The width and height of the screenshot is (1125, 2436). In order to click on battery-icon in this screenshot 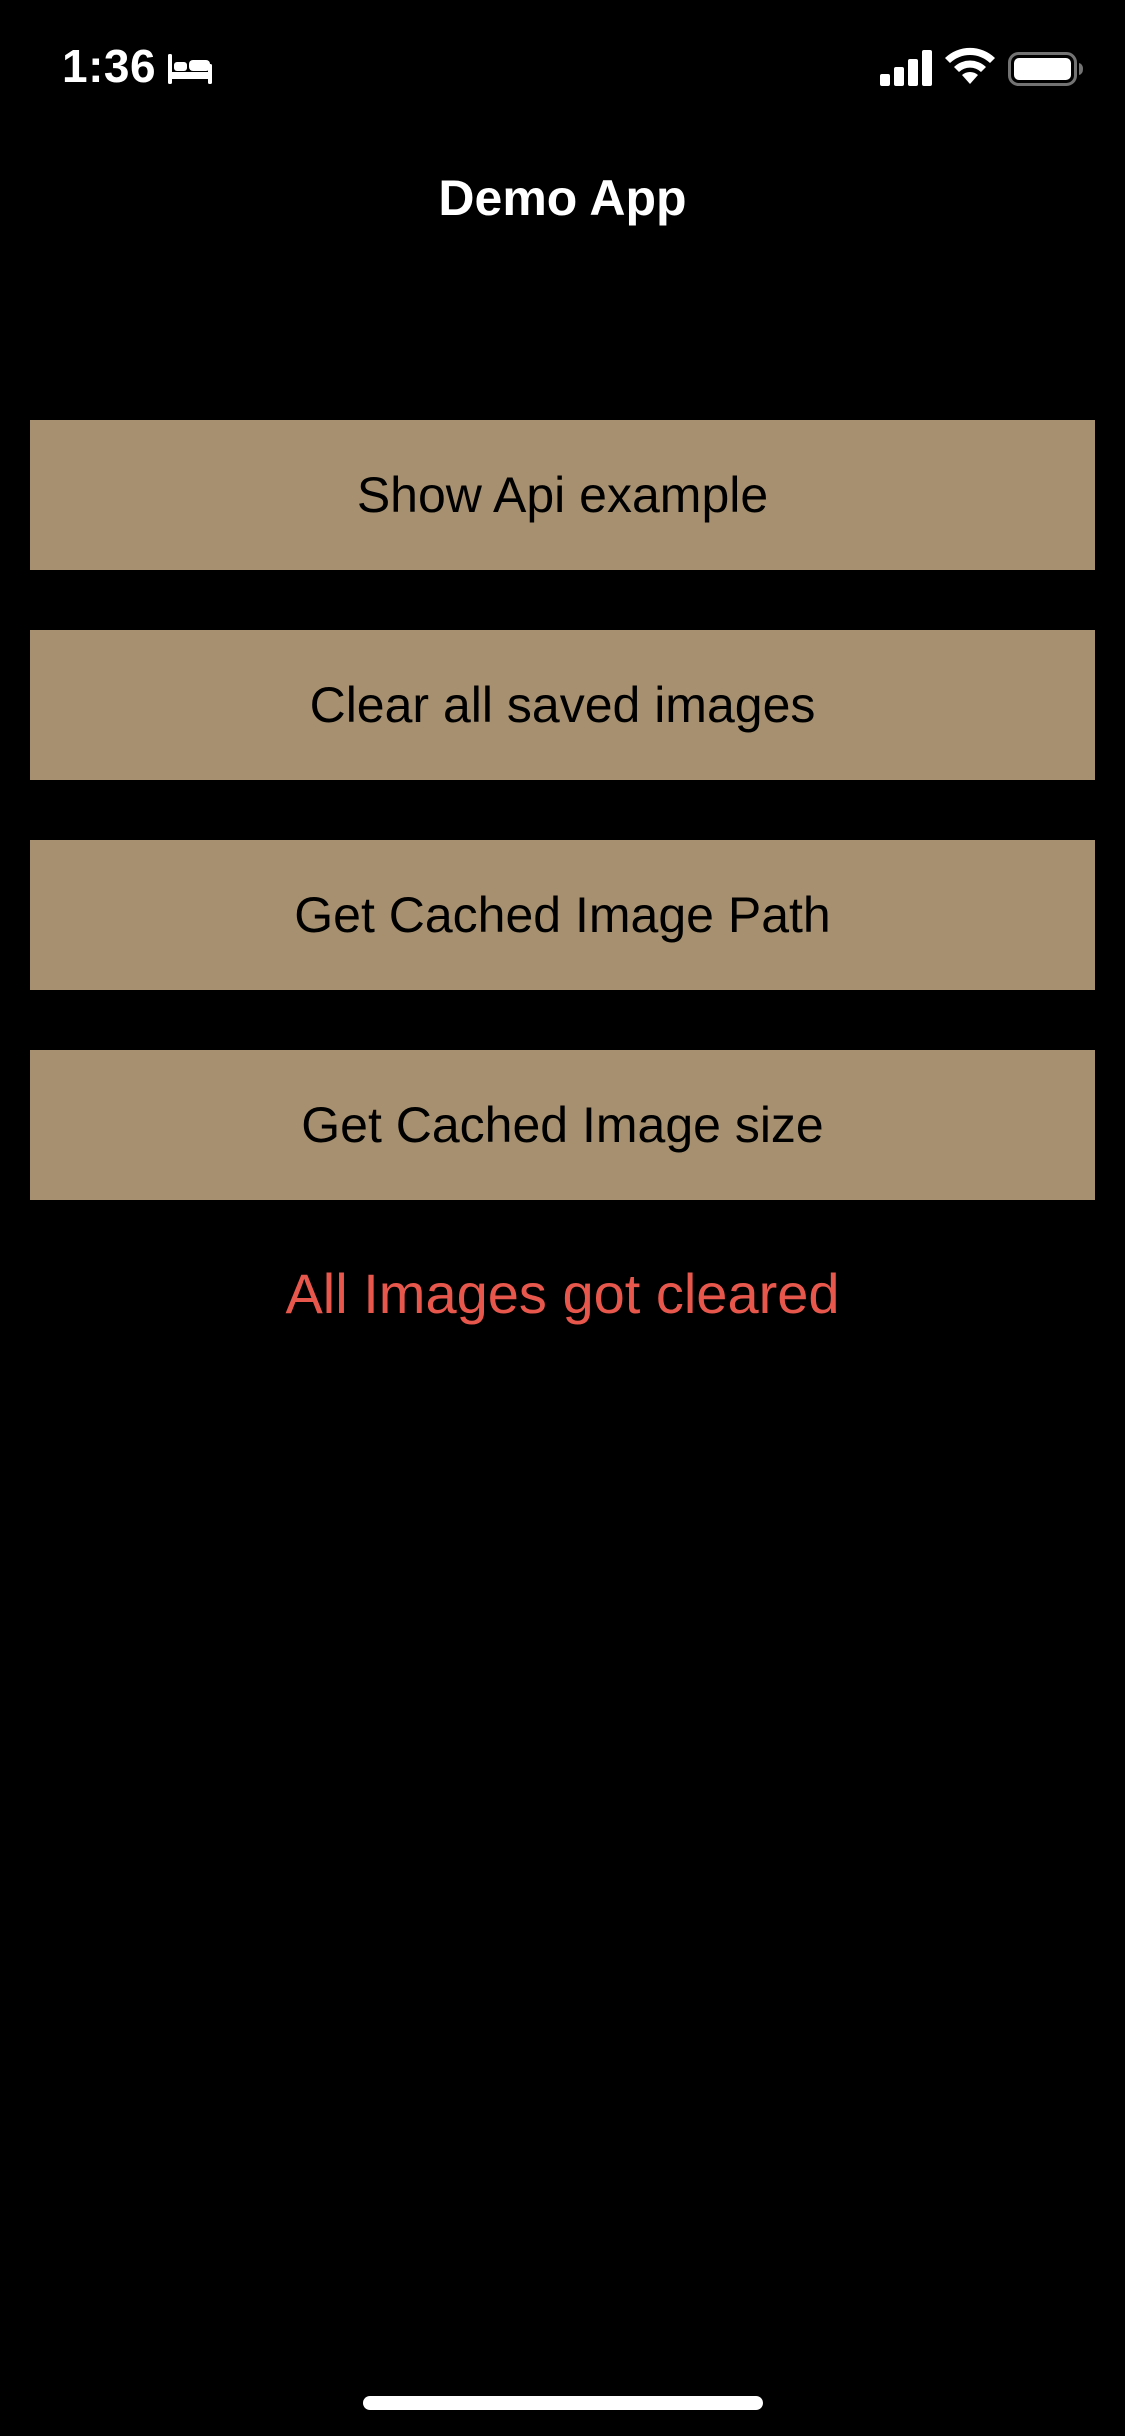, I will do `click(1045, 69)`.